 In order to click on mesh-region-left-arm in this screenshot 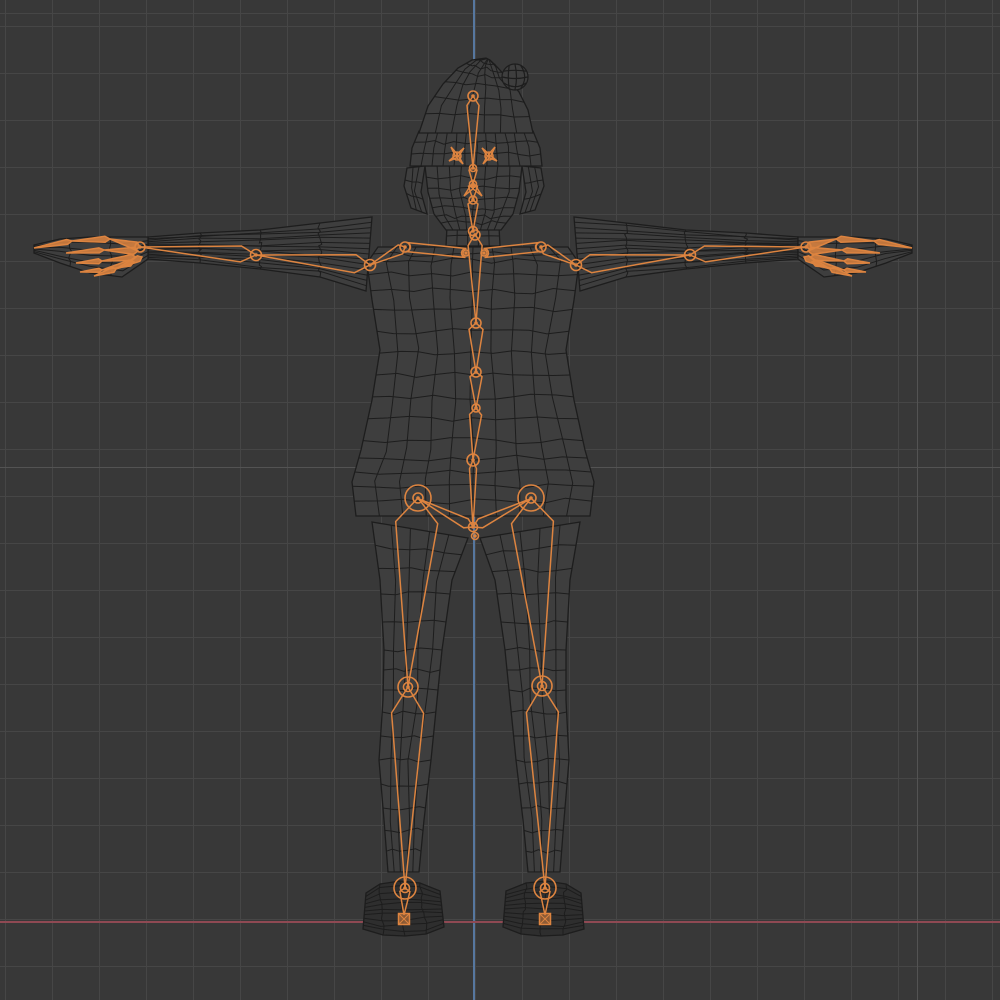, I will do `click(260, 254)`.